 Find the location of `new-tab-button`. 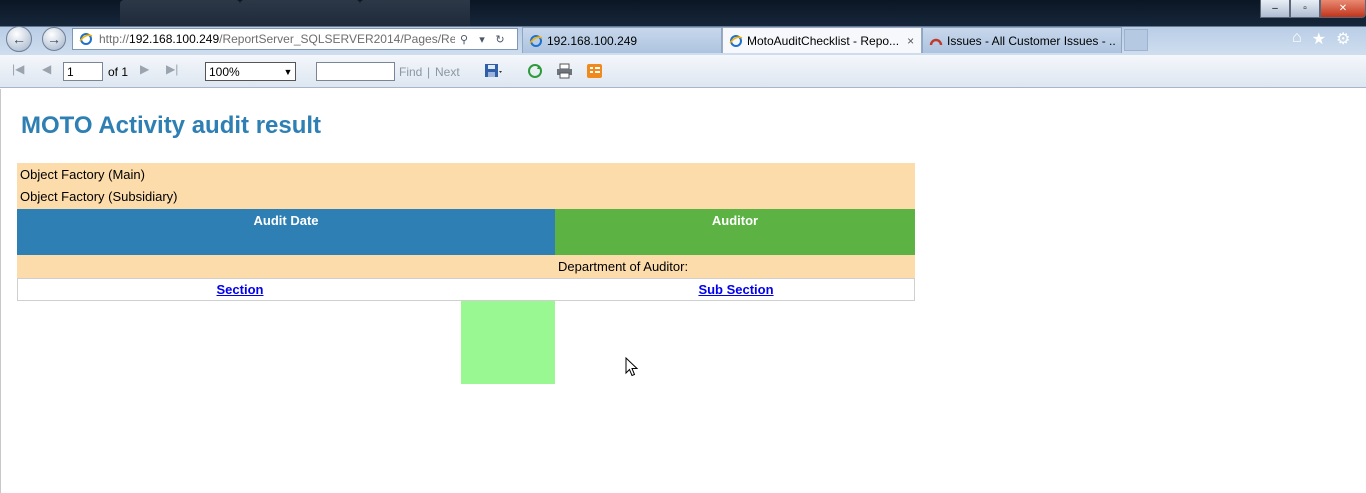

new-tab-button is located at coordinates (1136, 40).